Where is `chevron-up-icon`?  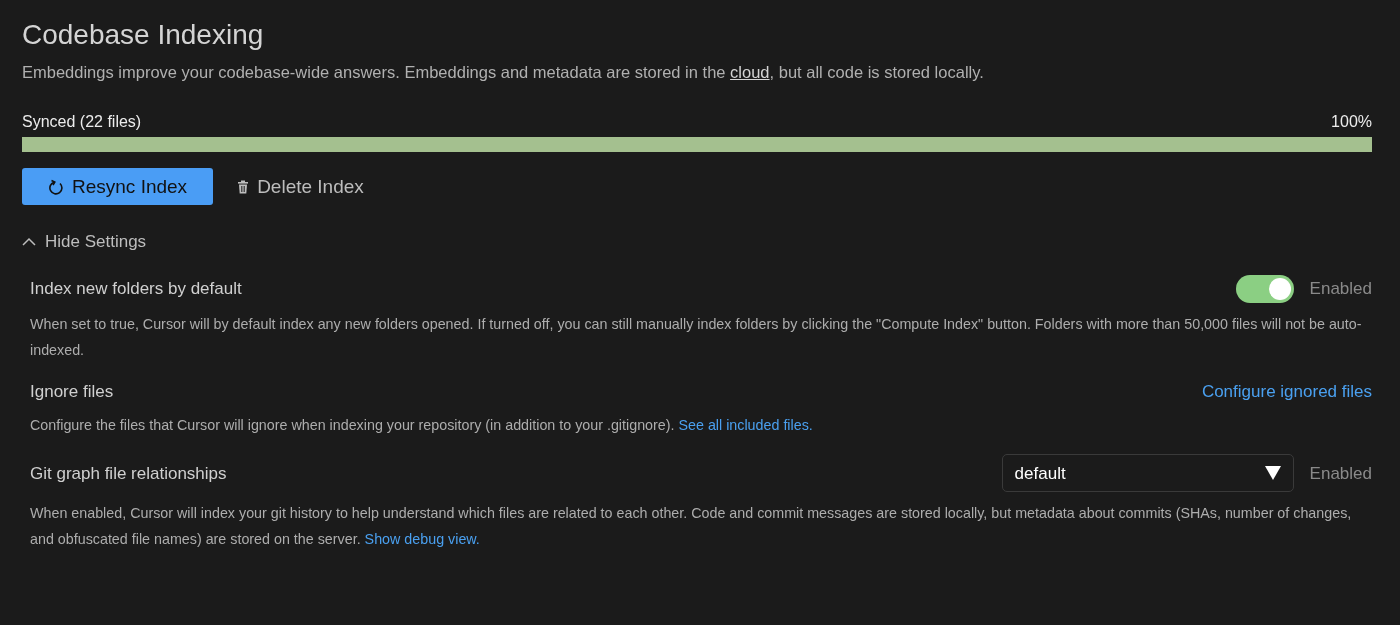
chevron-up-icon is located at coordinates (29, 242).